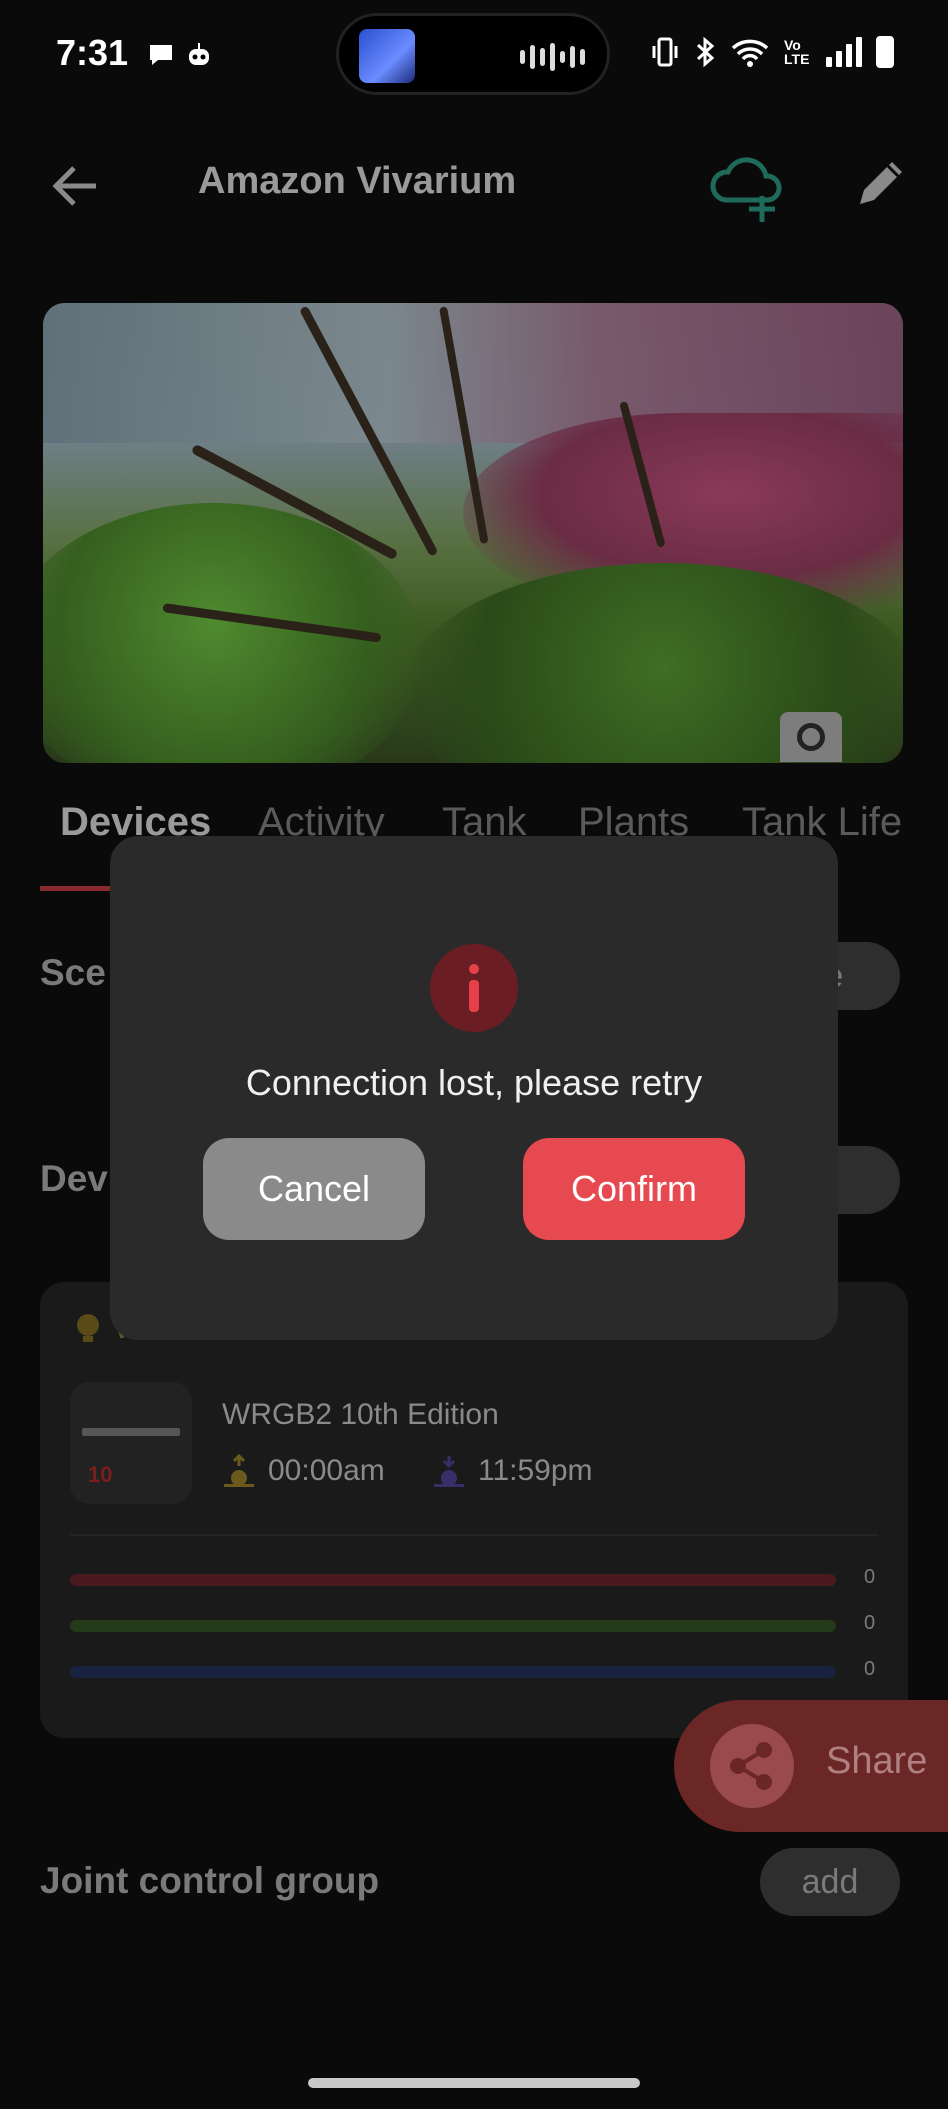  I want to click on info-icon, so click(474, 988).